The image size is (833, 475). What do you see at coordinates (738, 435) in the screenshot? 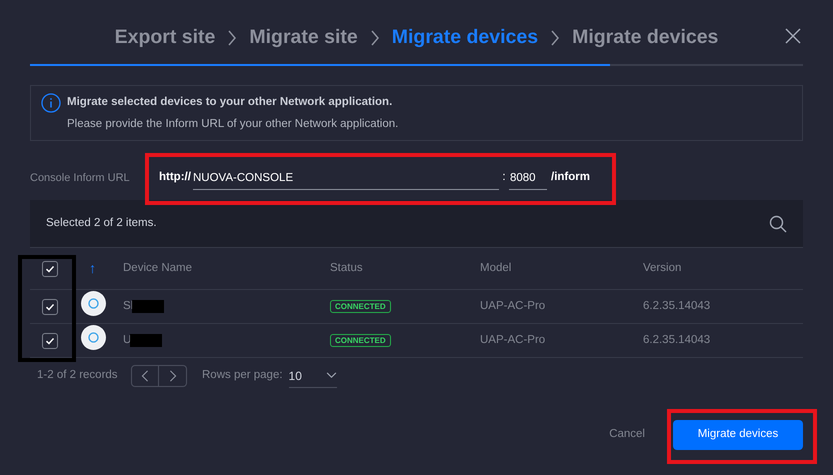
I see `migrate-button: Migrate devices` at bounding box center [738, 435].